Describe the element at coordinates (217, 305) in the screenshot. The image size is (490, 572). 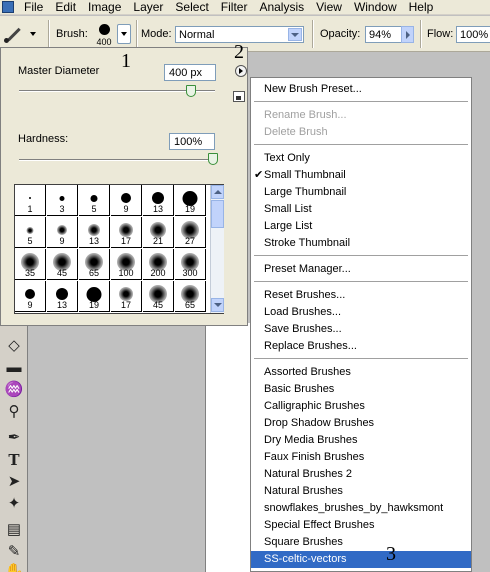
I see `scroll-down-button` at that location.